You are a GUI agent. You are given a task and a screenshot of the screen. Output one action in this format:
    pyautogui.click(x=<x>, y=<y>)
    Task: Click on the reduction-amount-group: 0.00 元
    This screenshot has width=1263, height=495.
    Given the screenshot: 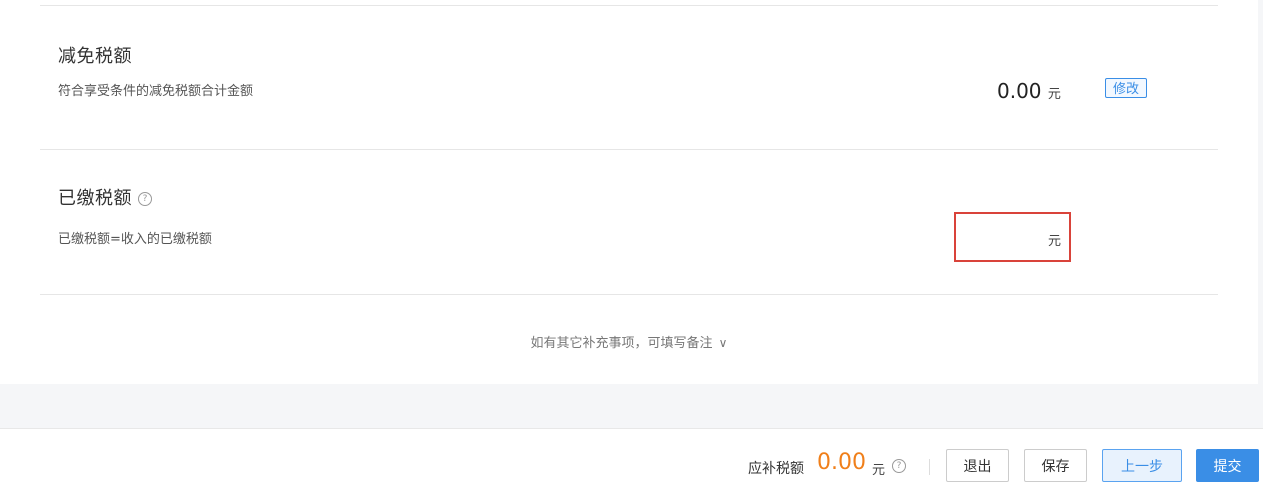 What is the action you would take?
    pyautogui.click(x=1029, y=91)
    